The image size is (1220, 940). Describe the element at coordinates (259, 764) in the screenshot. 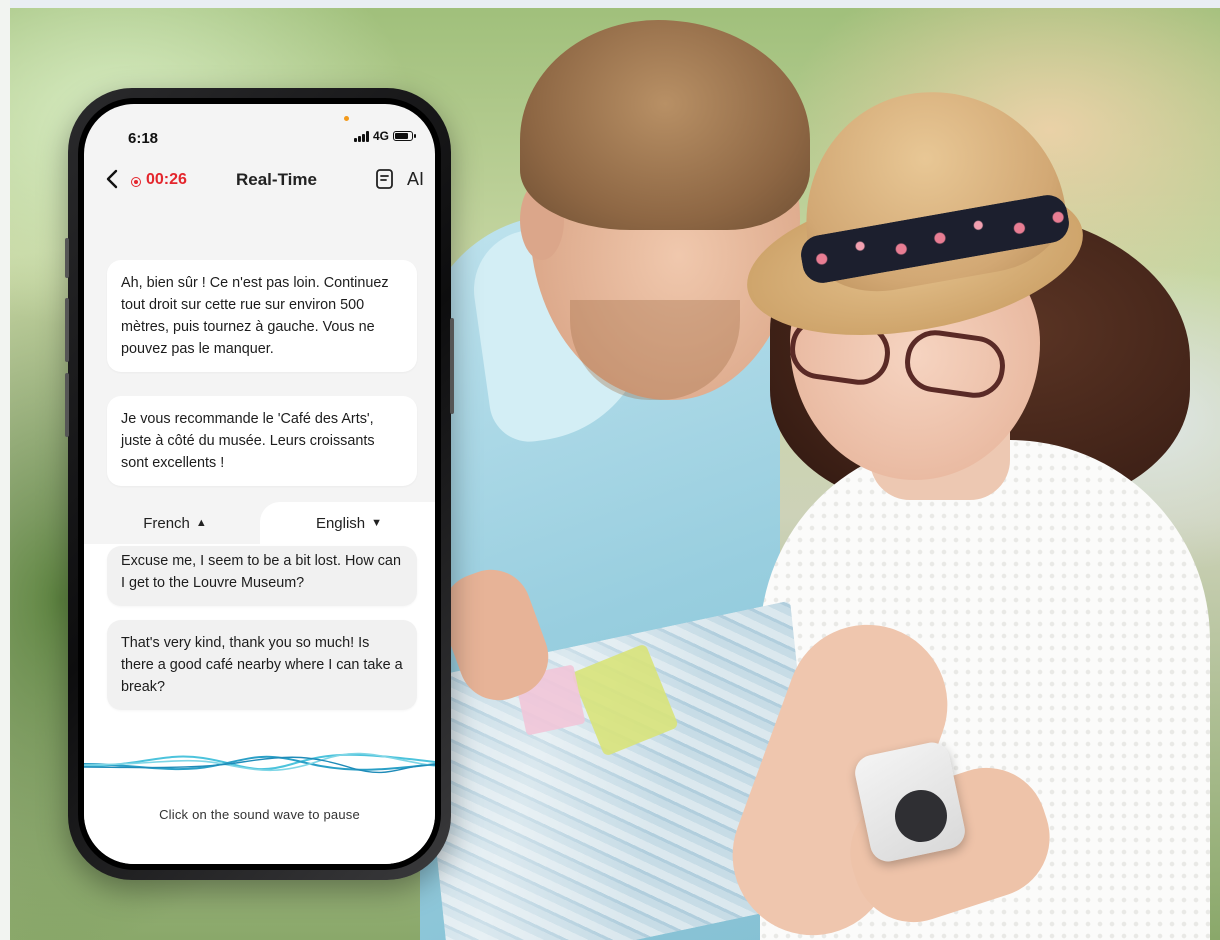

I see `sound-wave` at that location.